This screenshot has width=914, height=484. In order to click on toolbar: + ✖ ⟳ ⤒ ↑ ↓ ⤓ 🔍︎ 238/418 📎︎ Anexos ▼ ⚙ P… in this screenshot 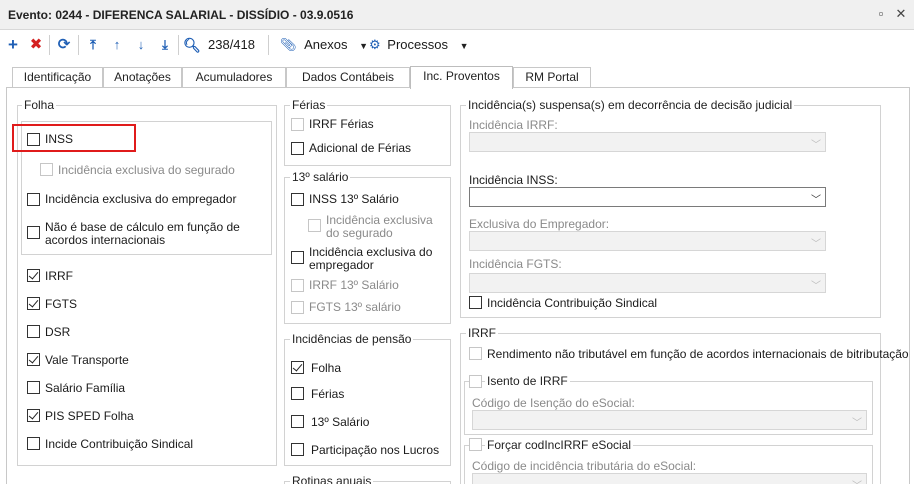, I will do `click(457, 45)`.